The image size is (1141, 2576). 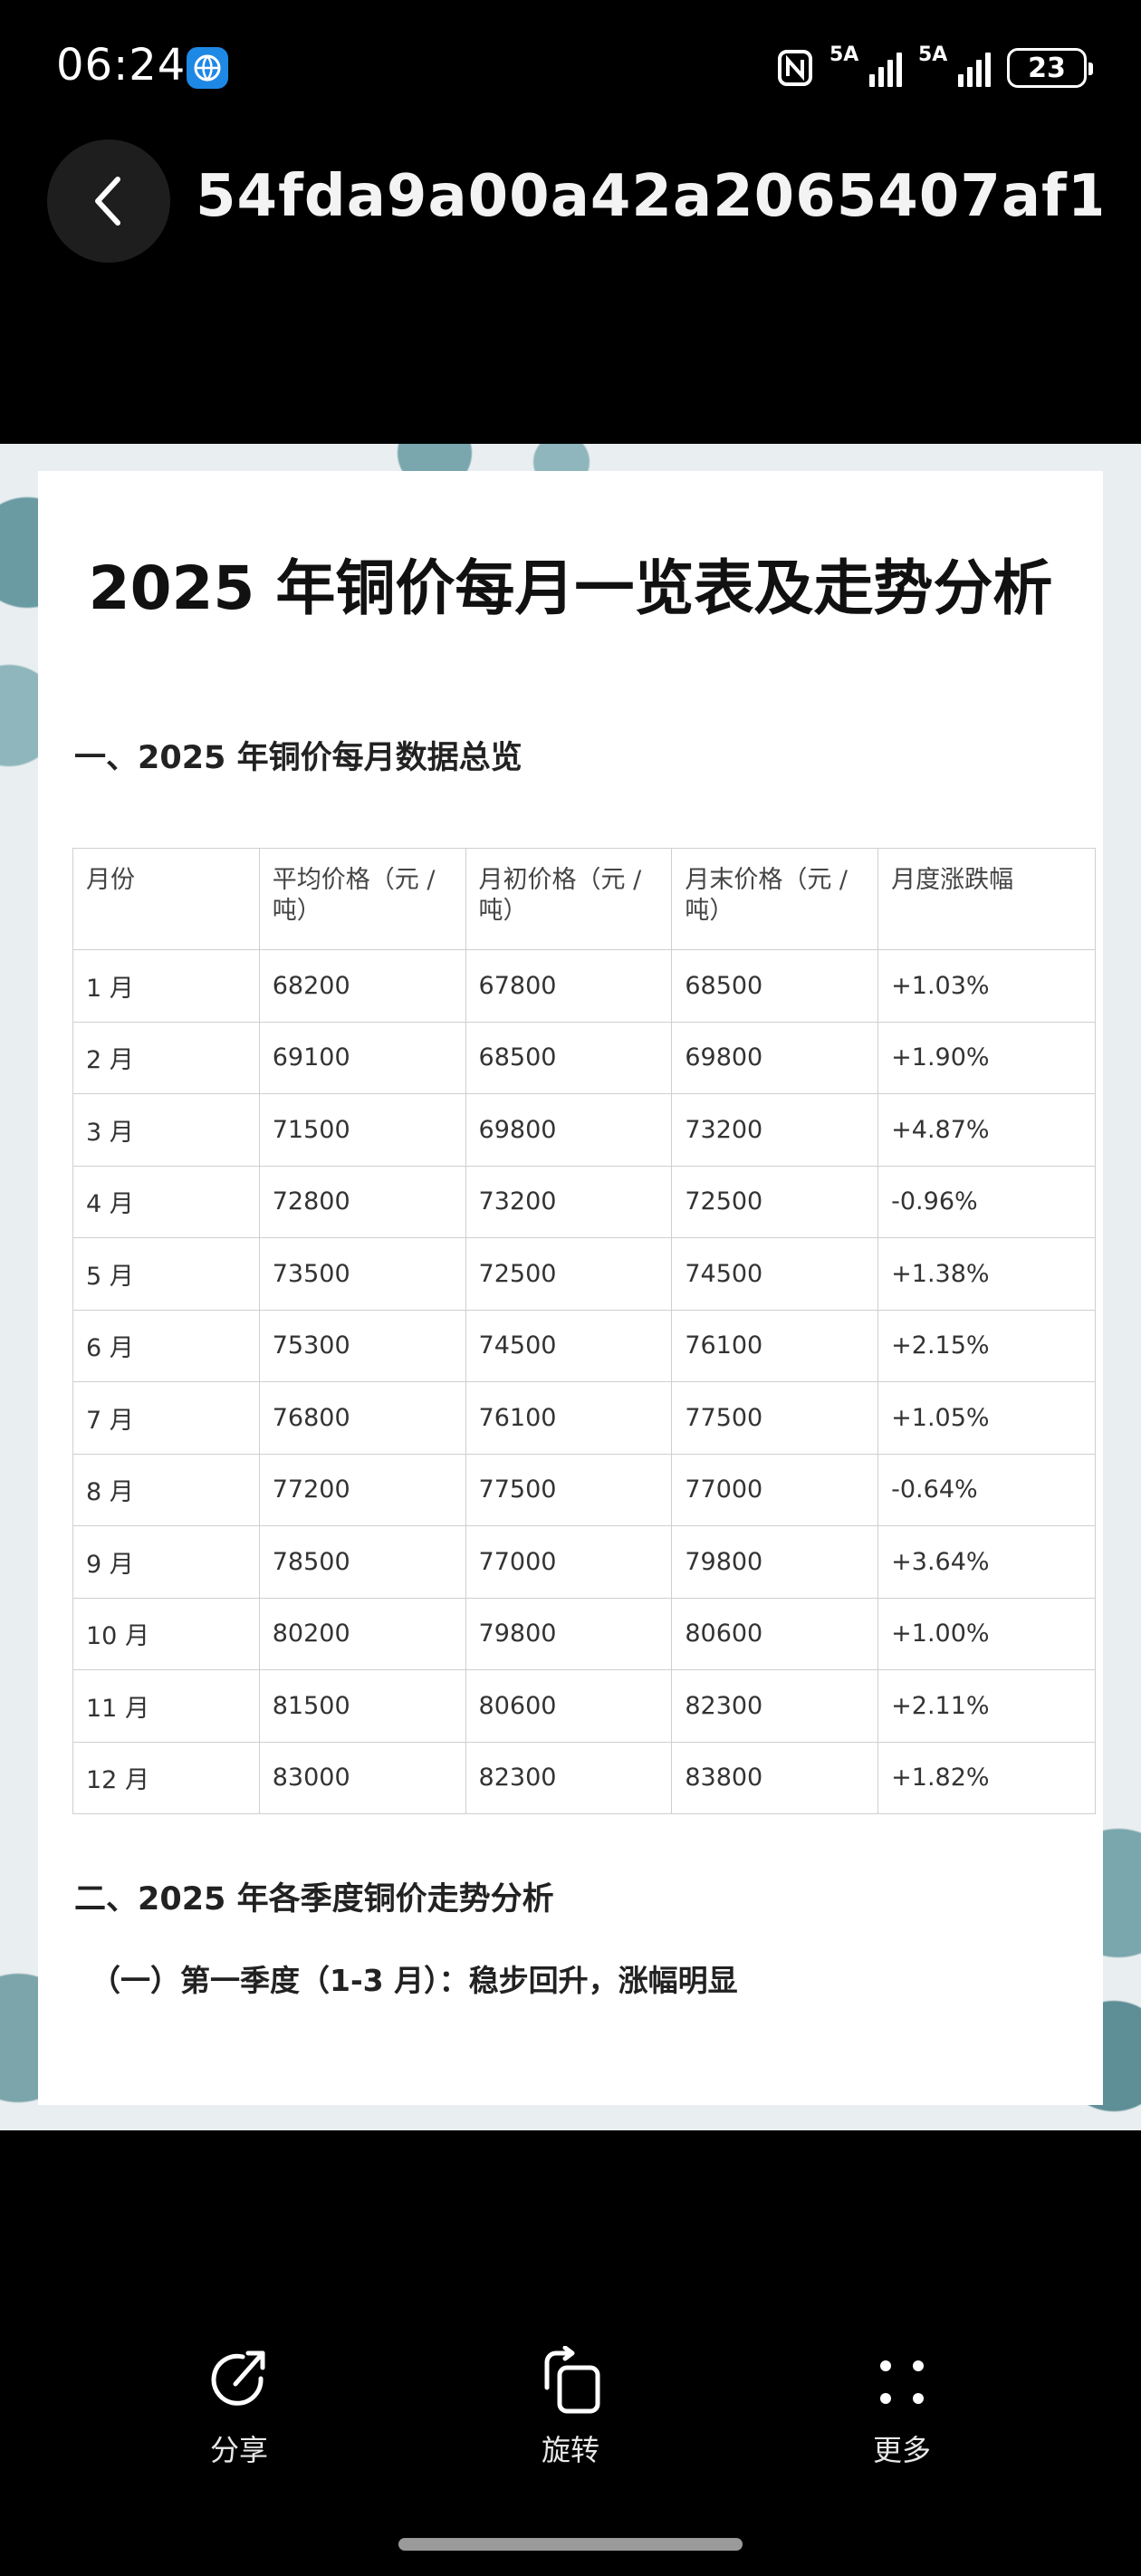 I want to click on cell-open: 67800, so click(x=569, y=986).